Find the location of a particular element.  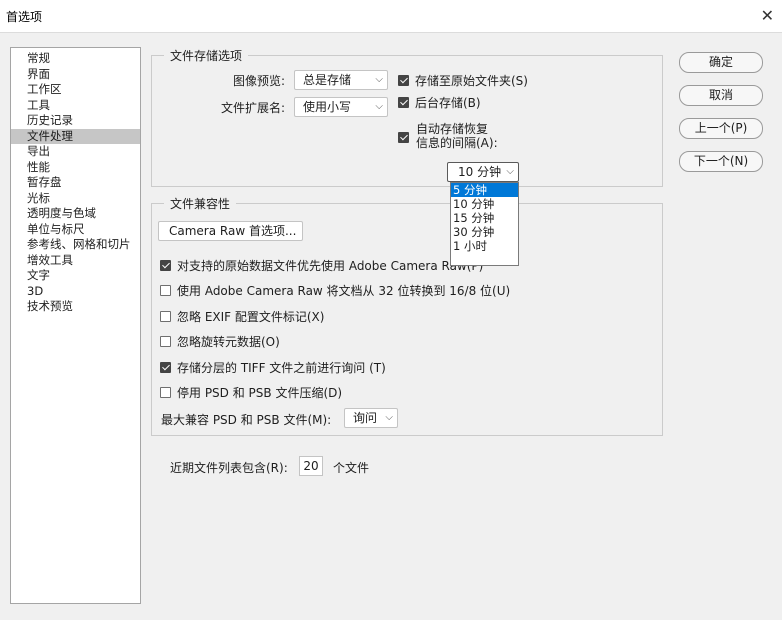

ask-tiff-checkbox is located at coordinates (165, 367).